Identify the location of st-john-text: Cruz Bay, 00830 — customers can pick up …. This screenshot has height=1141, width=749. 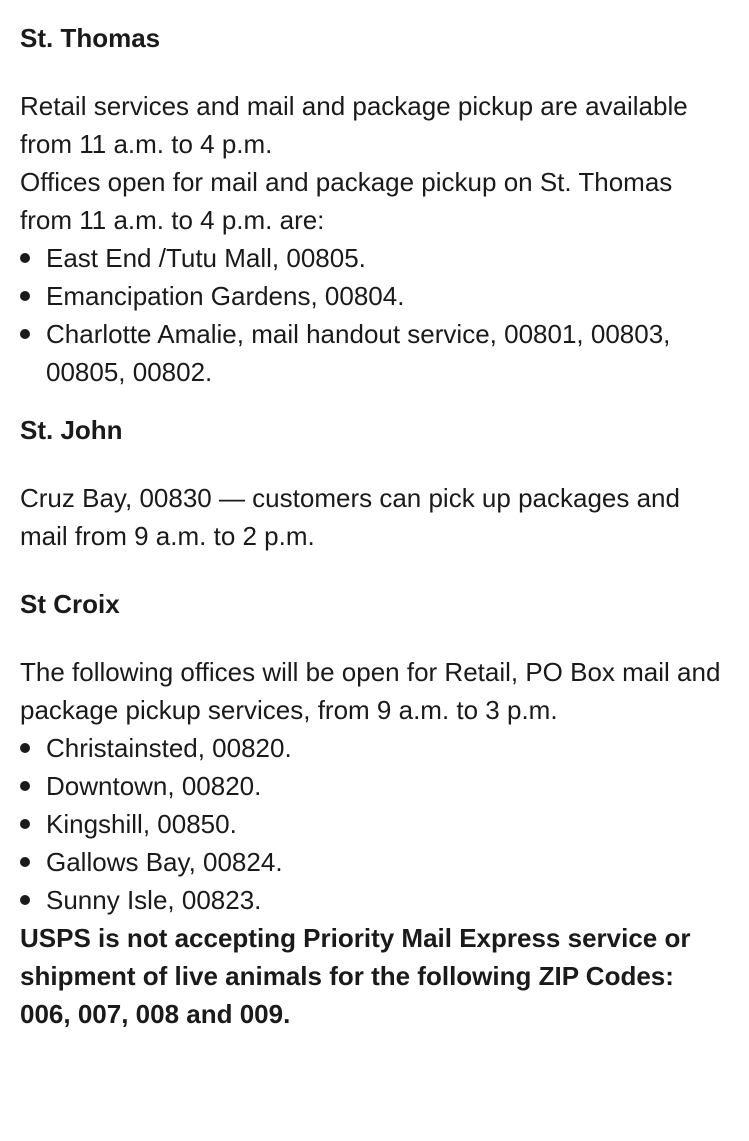
(350, 517).